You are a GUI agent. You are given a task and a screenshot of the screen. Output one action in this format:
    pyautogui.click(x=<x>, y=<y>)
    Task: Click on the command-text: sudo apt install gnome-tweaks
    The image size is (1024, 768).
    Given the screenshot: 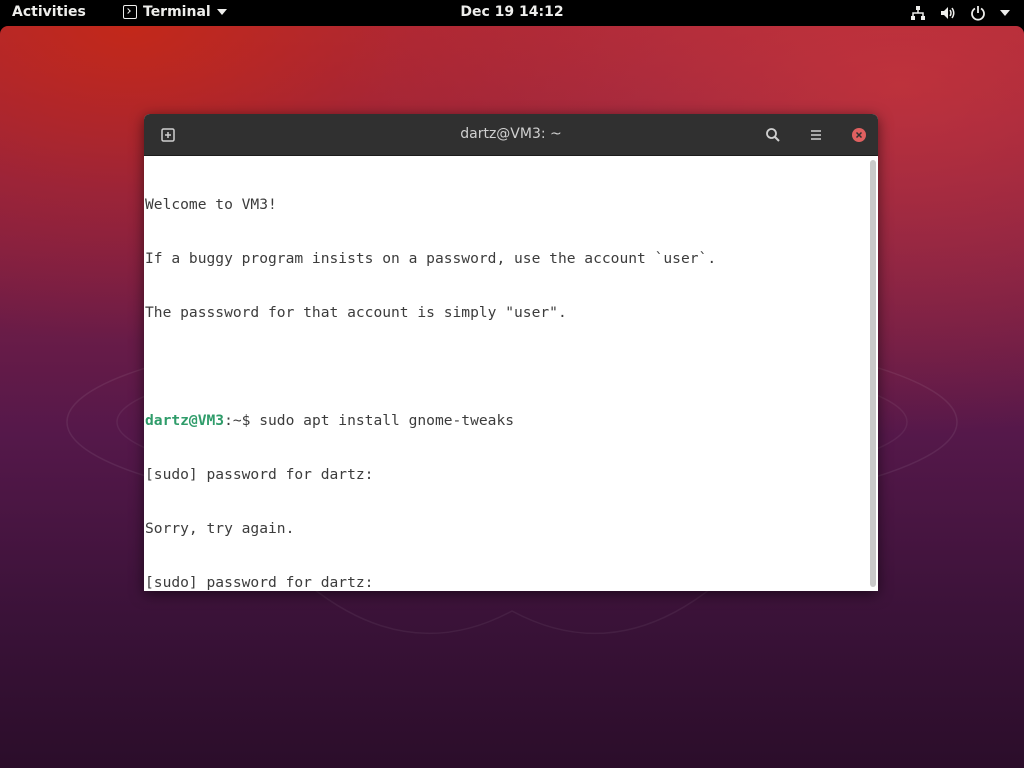 What is the action you would take?
    pyautogui.click(x=382, y=420)
    